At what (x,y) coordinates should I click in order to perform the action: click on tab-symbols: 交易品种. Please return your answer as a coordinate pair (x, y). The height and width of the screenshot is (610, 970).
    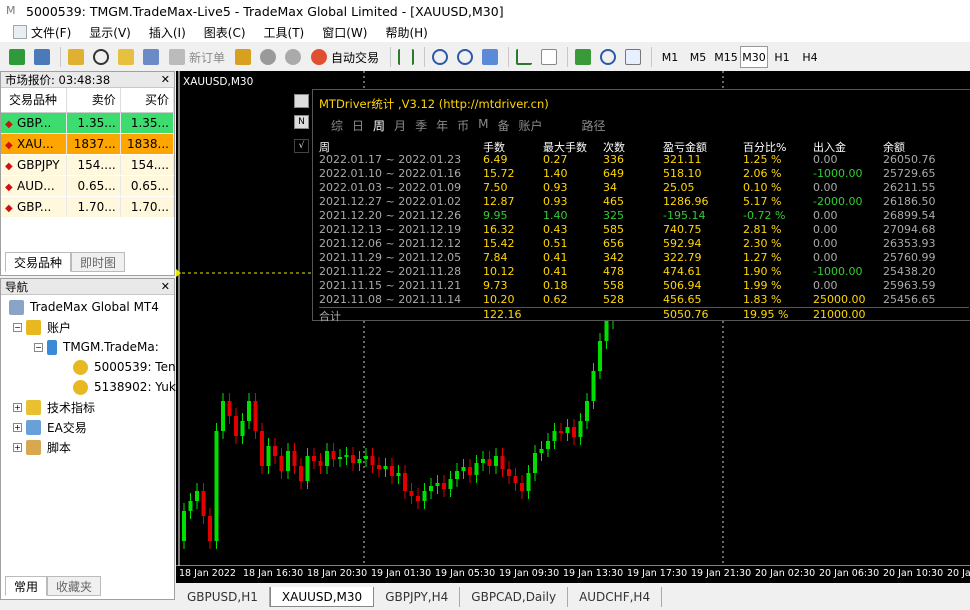
    Looking at the image, I should click on (38, 262).